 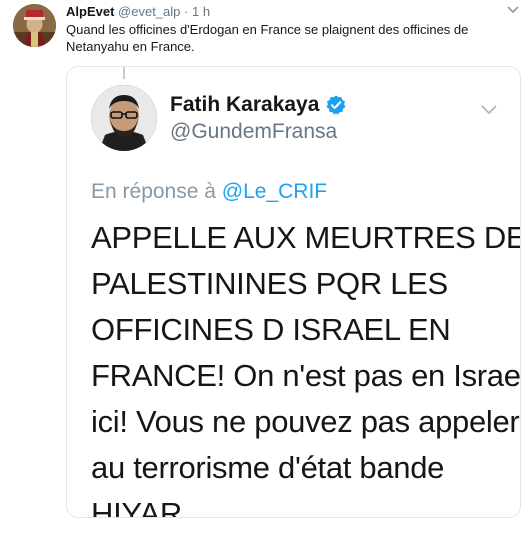 What do you see at coordinates (253, 132) in the screenshot?
I see `quoted-author-handle: @GundemFransa` at bounding box center [253, 132].